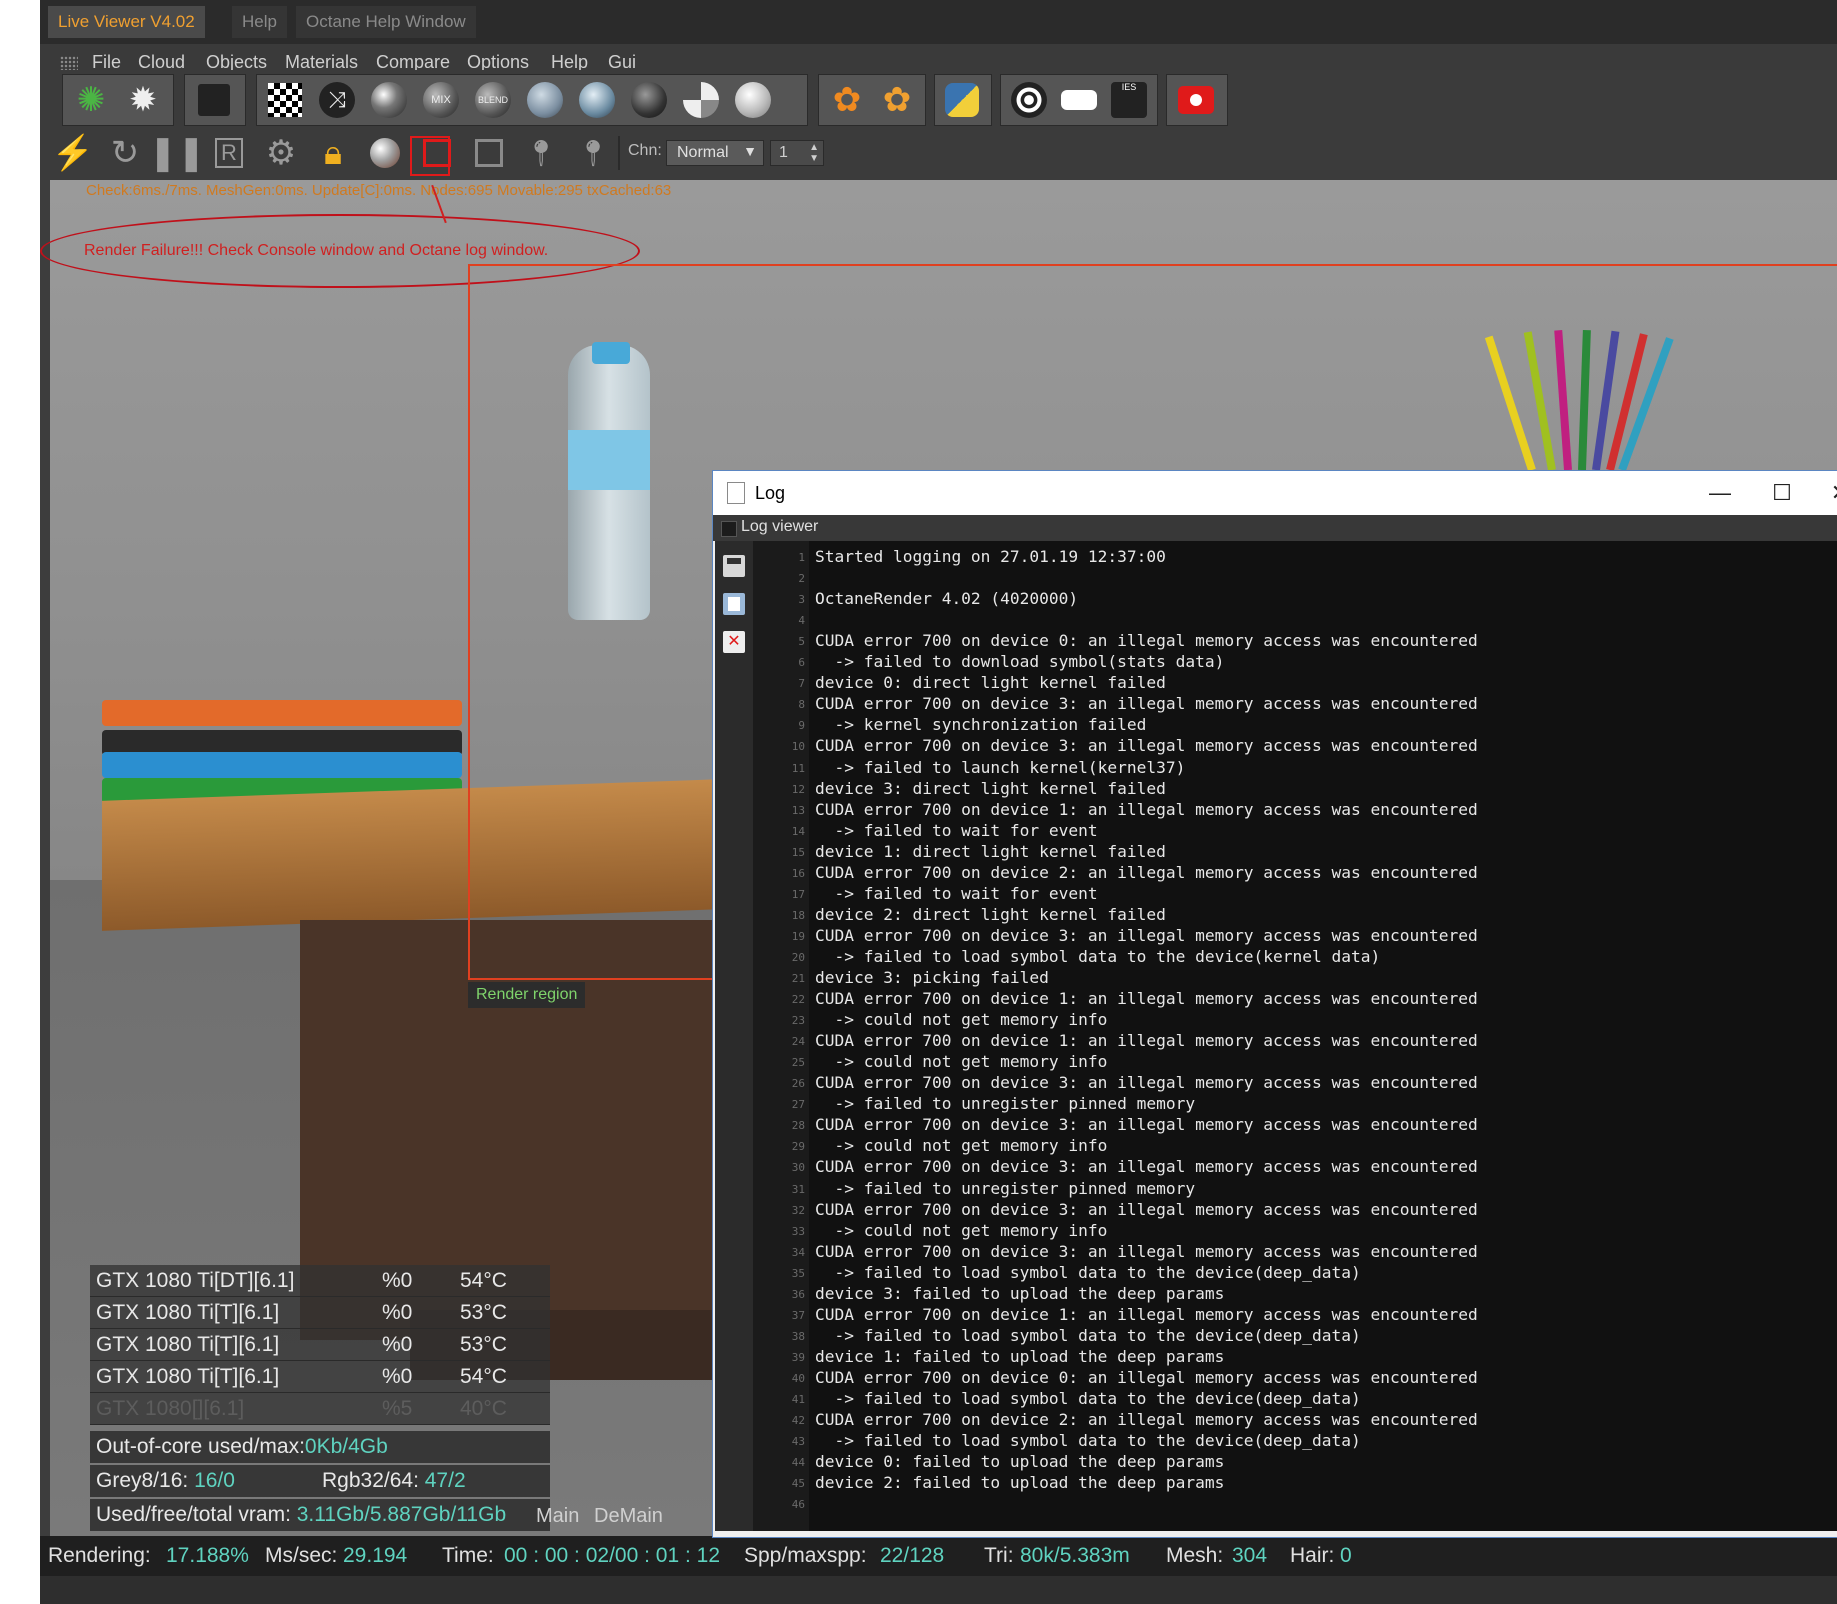 This screenshot has height=1604, width=1837. What do you see at coordinates (956, 830) in the screenshot?
I see `log-line: -> failed to wait for event` at bounding box center [956, 830].